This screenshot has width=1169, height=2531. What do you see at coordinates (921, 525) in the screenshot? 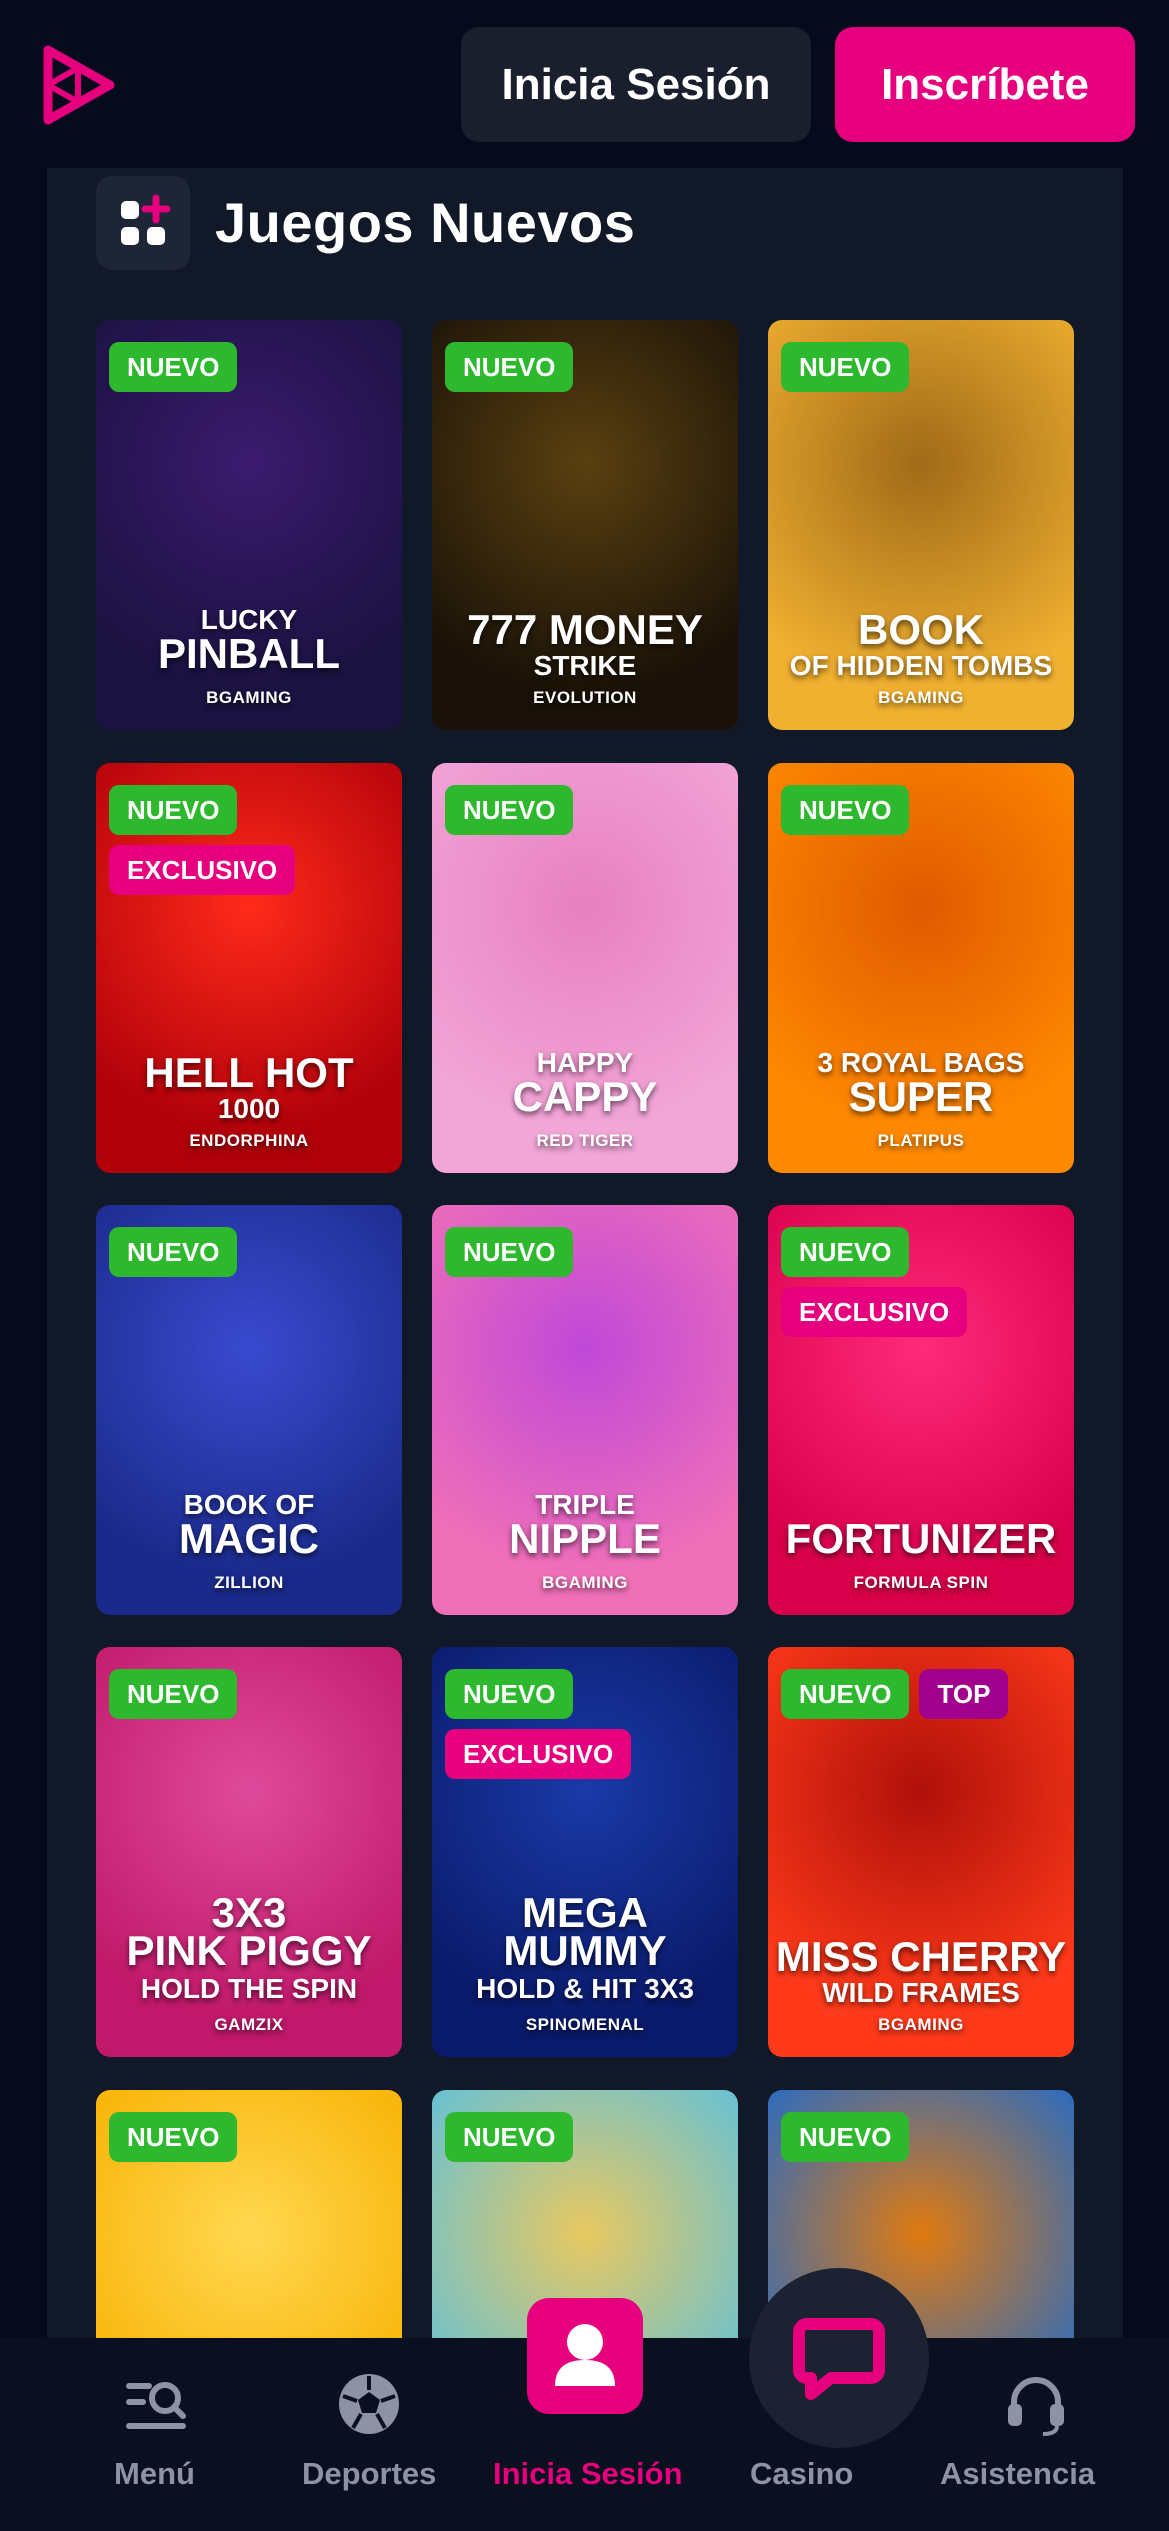
I see `game-card: NUEVO BOOK OF HIDDEN TOMBS BGAMING` at bounding box center [921, 525].